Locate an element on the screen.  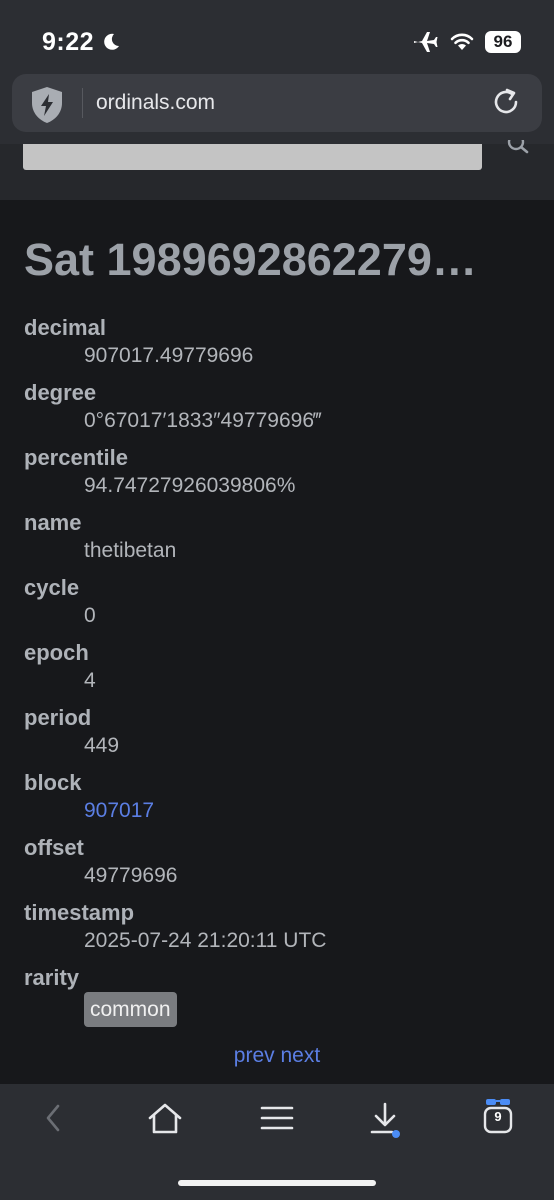
block-link: 907017 is located at coordinates (119, 810).